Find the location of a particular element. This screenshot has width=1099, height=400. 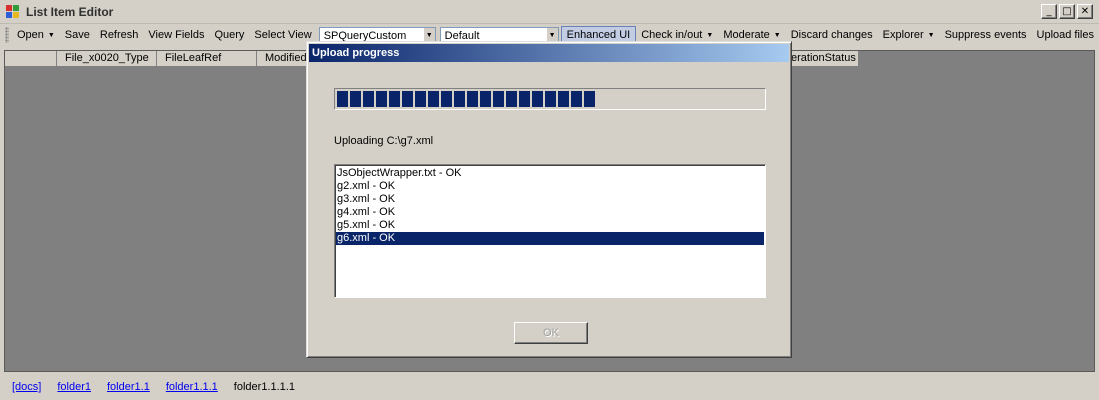

maximize-button: □ is located at coordinates (1067, 11).